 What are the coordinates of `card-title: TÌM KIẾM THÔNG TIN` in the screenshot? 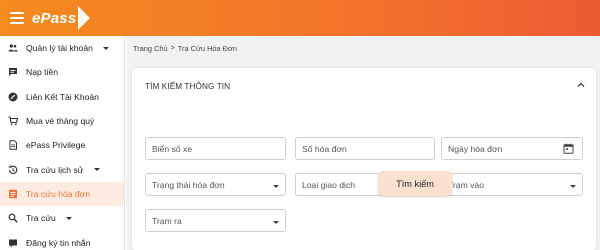 It's located at (188, 86).